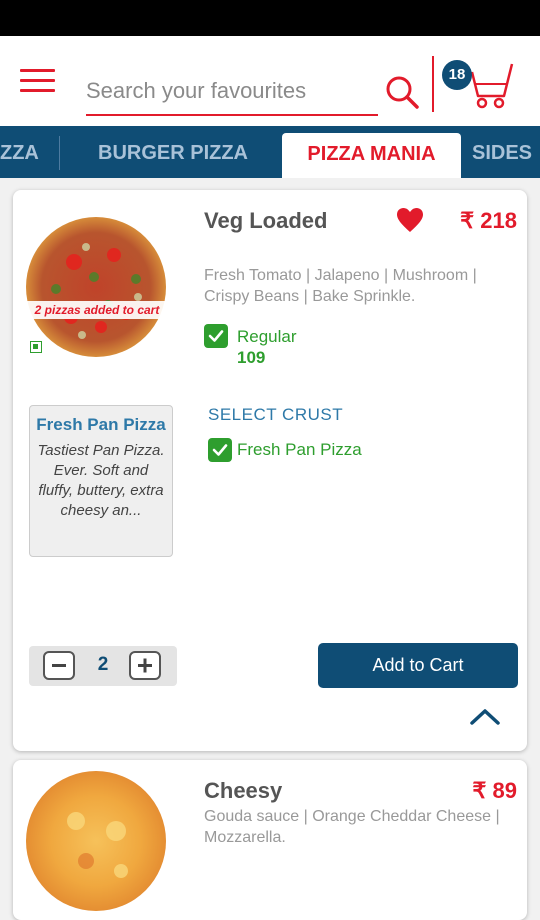  I want to click on crust-info-title: Fresh Pan Pizza, so click(101, 424).